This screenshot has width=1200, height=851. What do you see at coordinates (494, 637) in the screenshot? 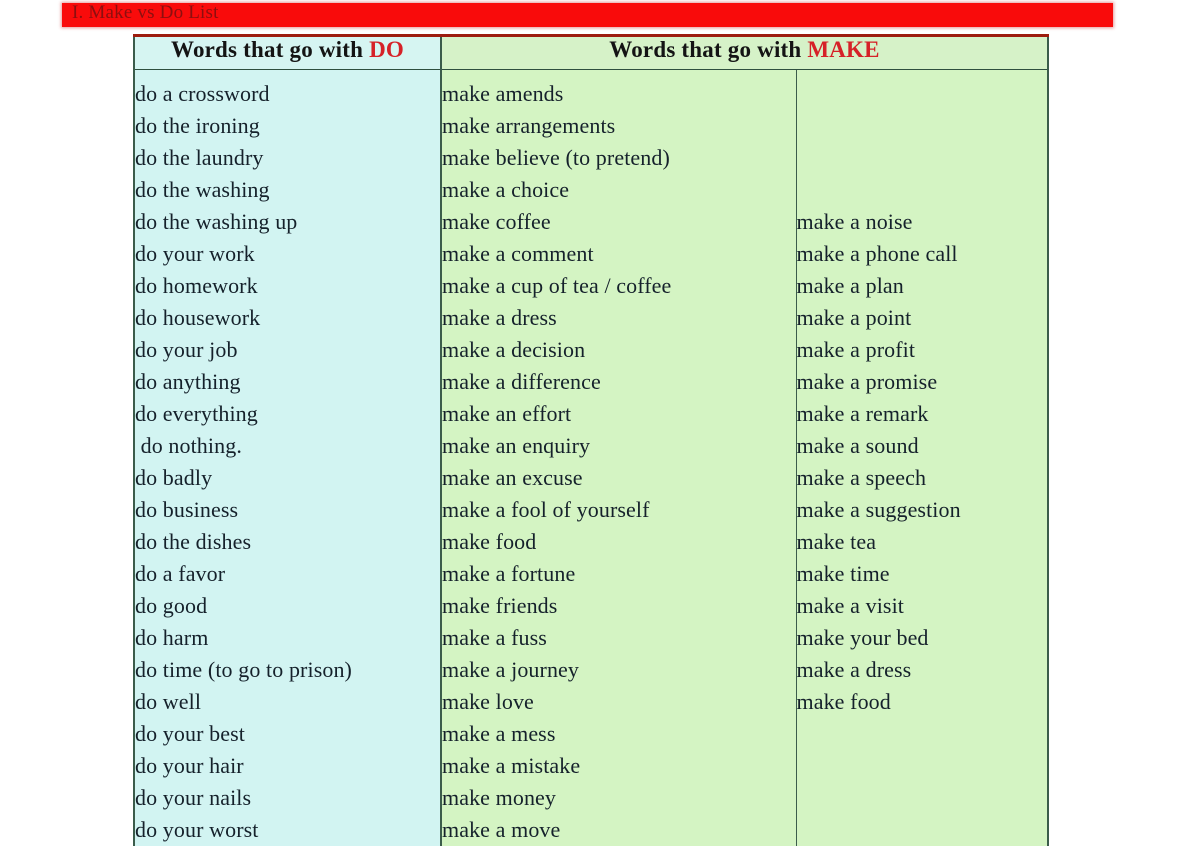
I see `make-list-item: make a fuss` at bounding box center [494, 637].